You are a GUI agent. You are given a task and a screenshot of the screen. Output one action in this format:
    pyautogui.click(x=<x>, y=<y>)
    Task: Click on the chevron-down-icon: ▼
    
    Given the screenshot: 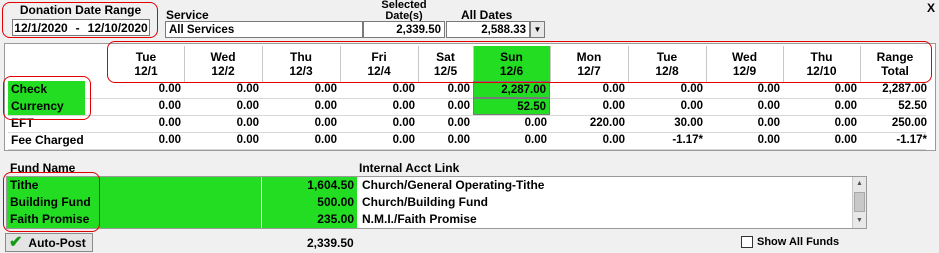 What is the action you would take?
    pyautogui.click(x=537, y=29)
    